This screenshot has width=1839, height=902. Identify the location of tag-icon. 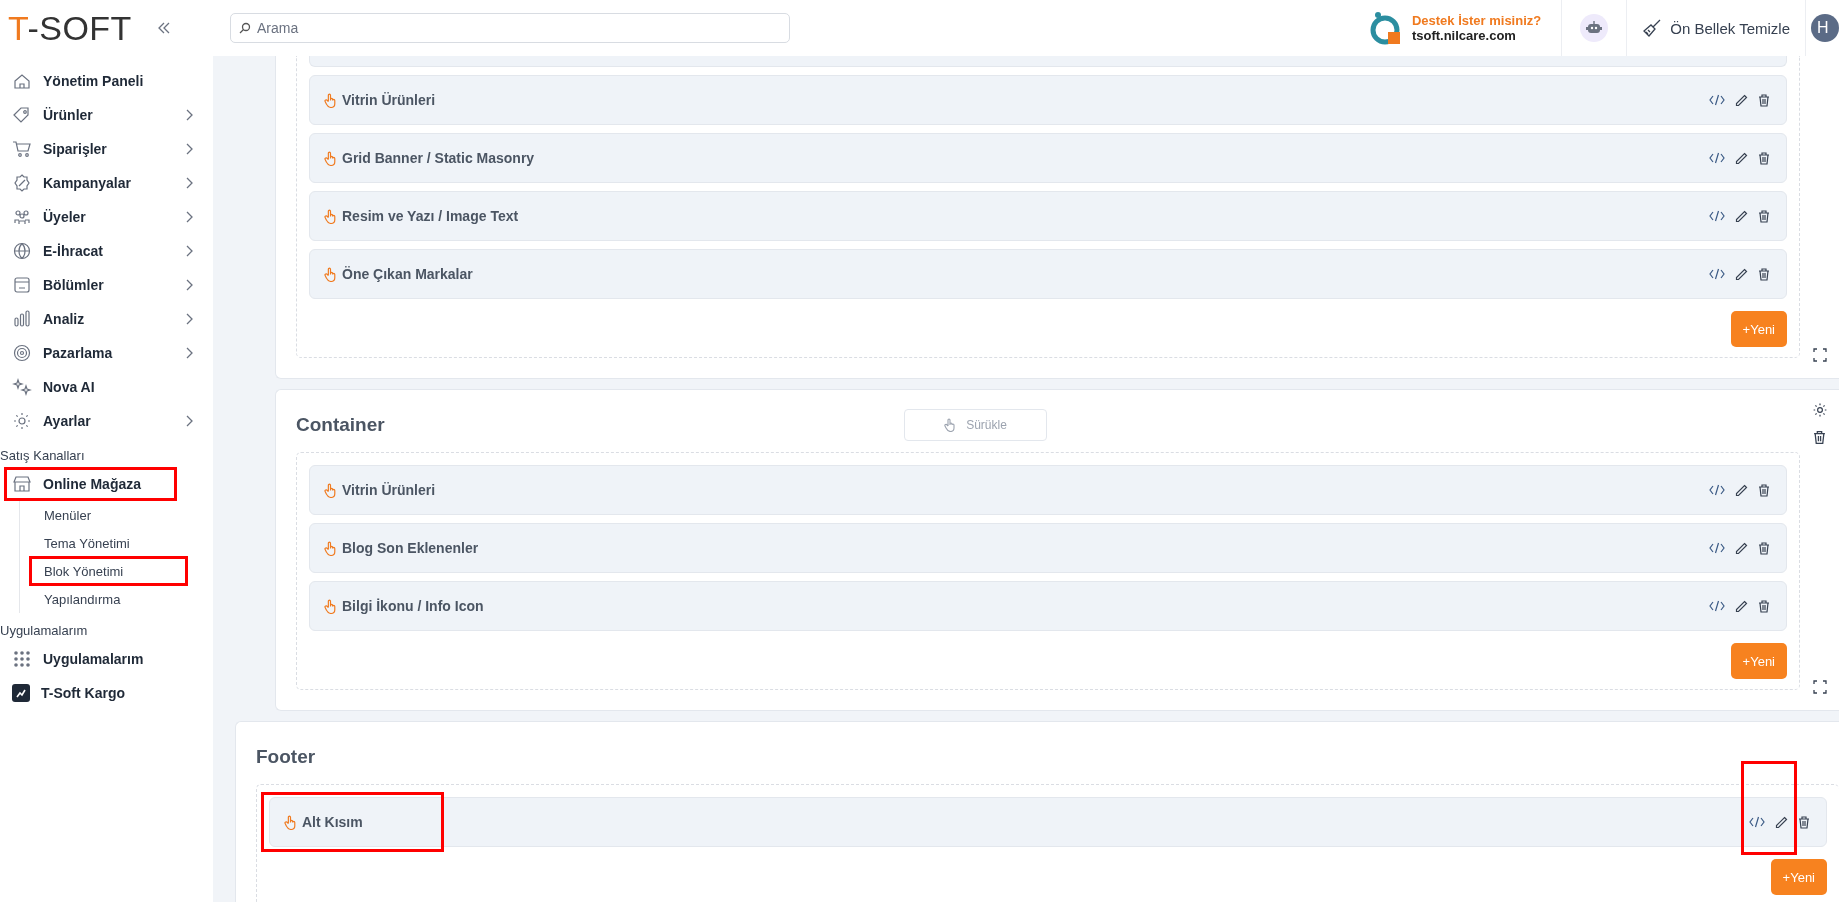
(22, 115).